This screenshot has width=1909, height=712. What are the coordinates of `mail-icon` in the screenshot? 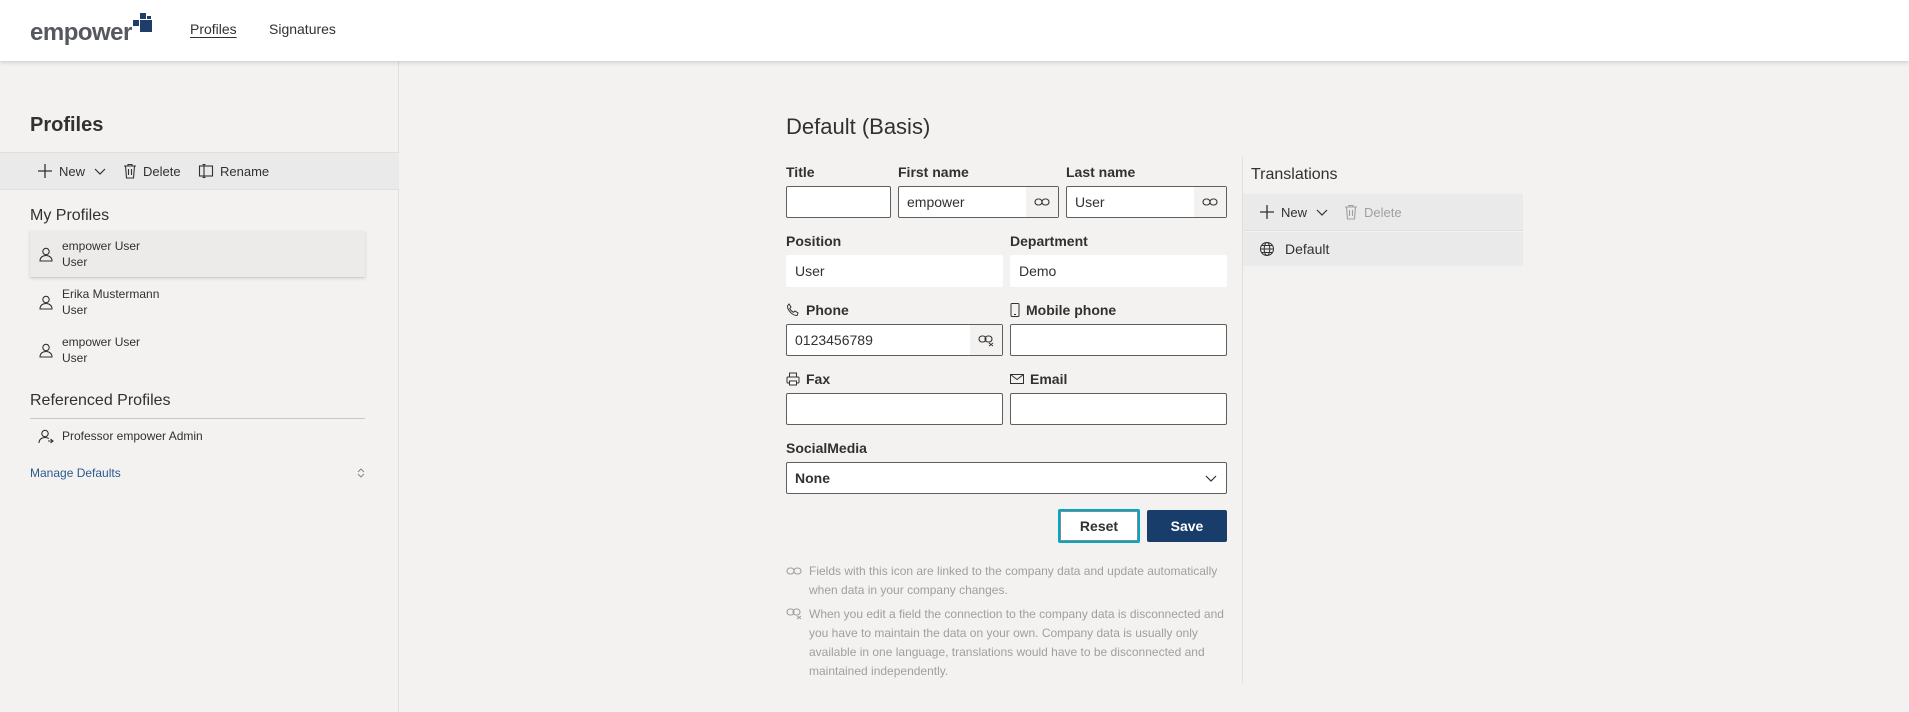 It's located at (1017, 379).